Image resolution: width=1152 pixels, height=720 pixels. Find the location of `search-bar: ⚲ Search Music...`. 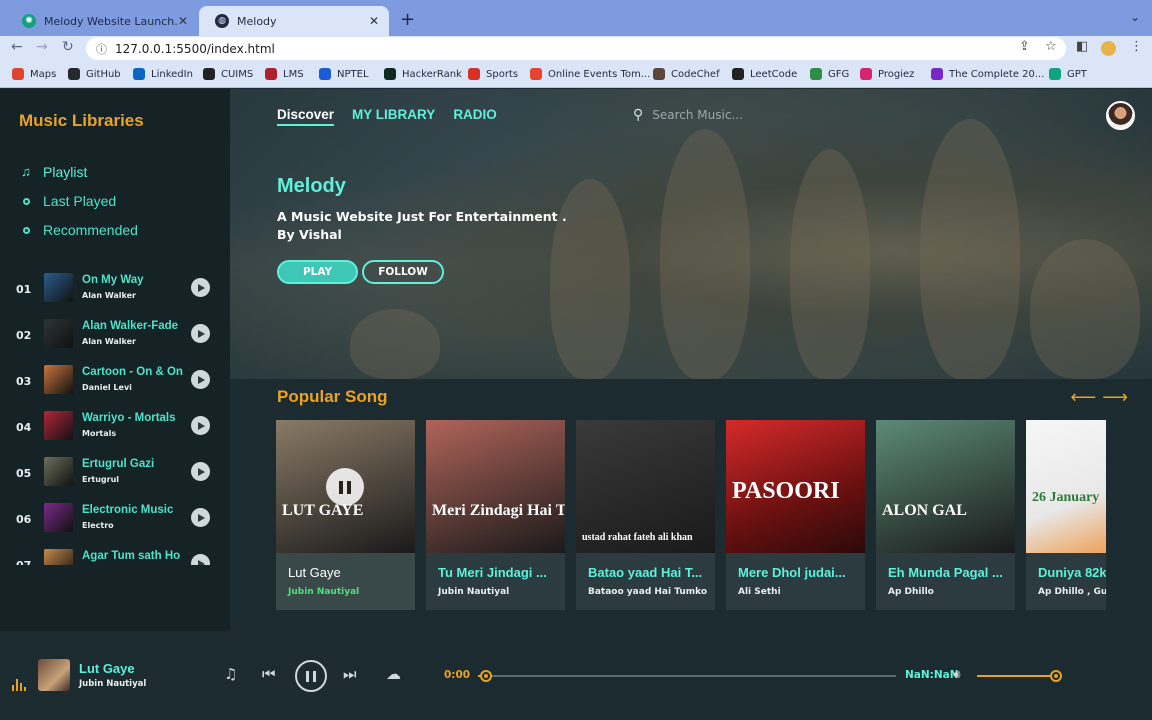

search-bar: ⚲ Search Music... is located at coordinates (688, 115).